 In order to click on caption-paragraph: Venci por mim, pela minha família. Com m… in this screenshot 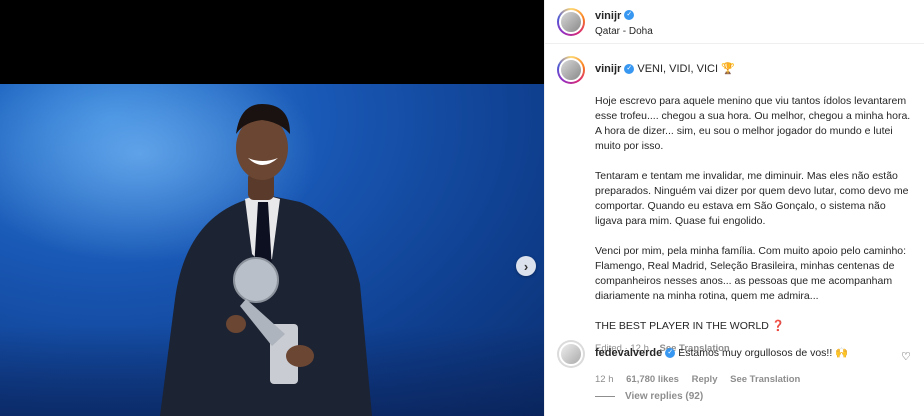, I will do `click(751, 273)`.